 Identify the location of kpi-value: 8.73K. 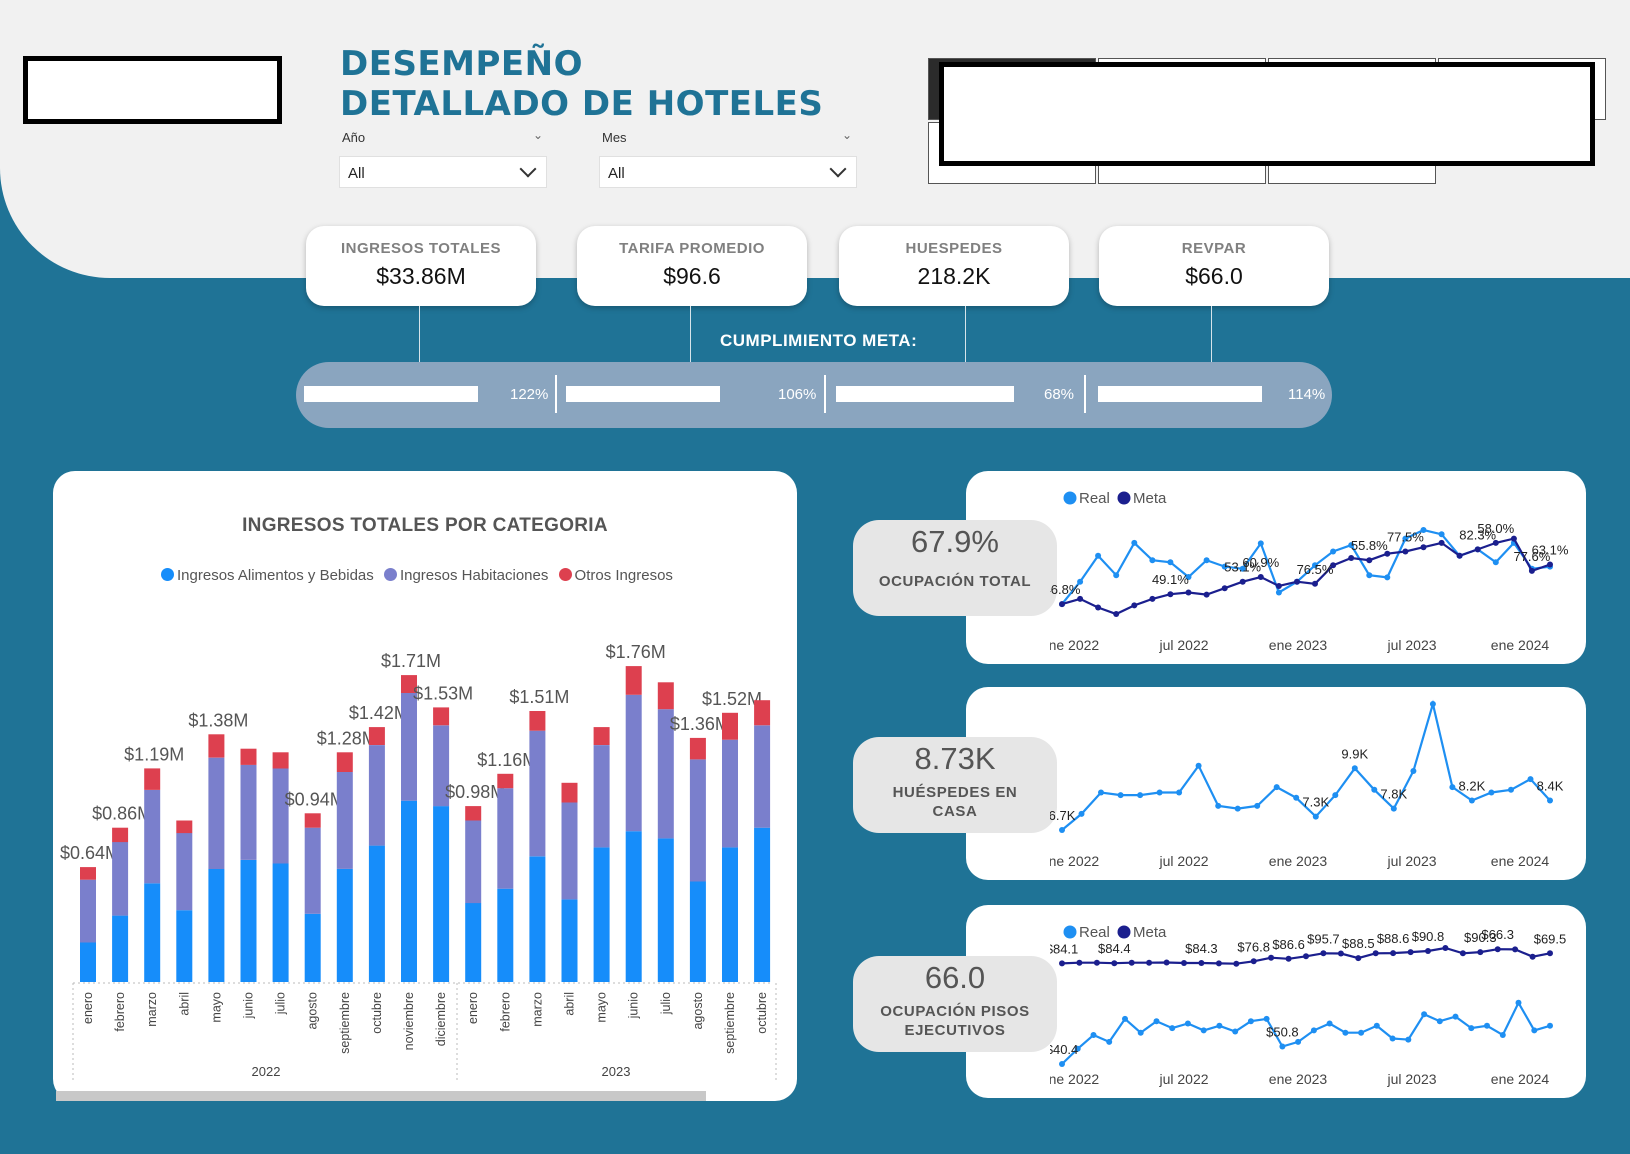
(955, 758).